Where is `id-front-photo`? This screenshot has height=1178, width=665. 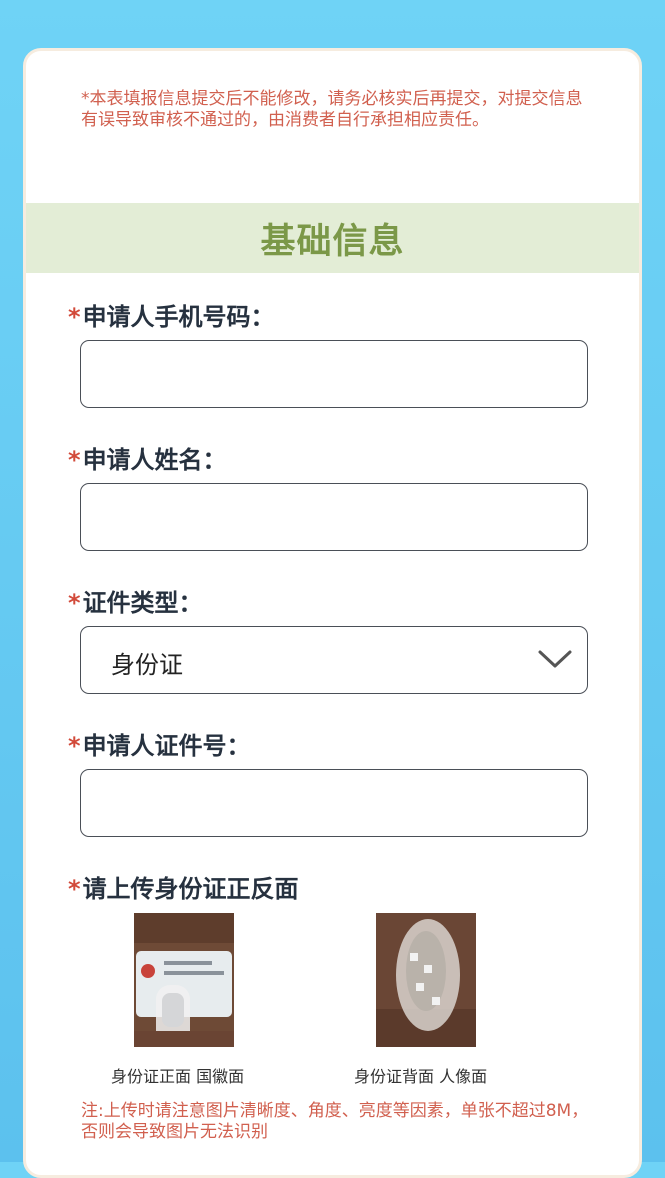
id-front-photo is located at coordinates (184, 980).